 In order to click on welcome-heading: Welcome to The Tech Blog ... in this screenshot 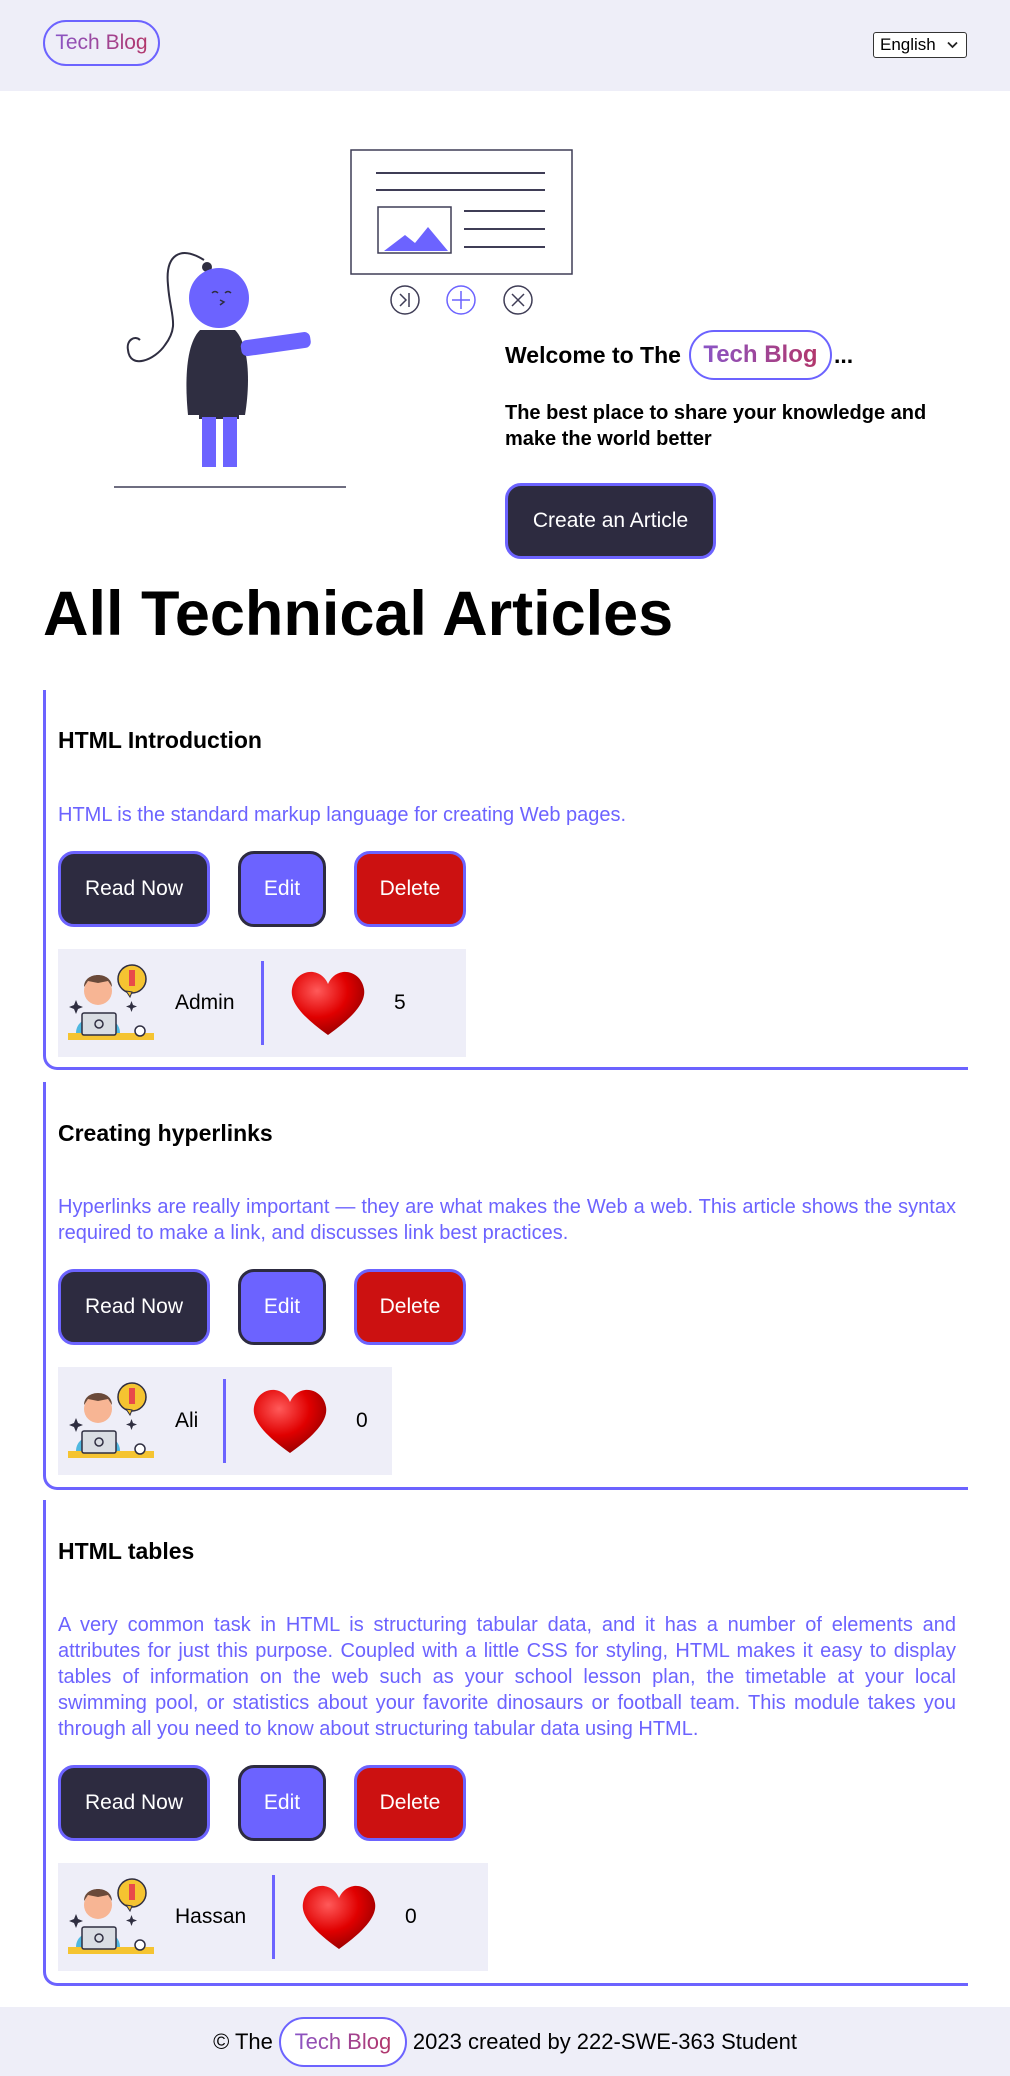, I will do `click(679, 355)`.